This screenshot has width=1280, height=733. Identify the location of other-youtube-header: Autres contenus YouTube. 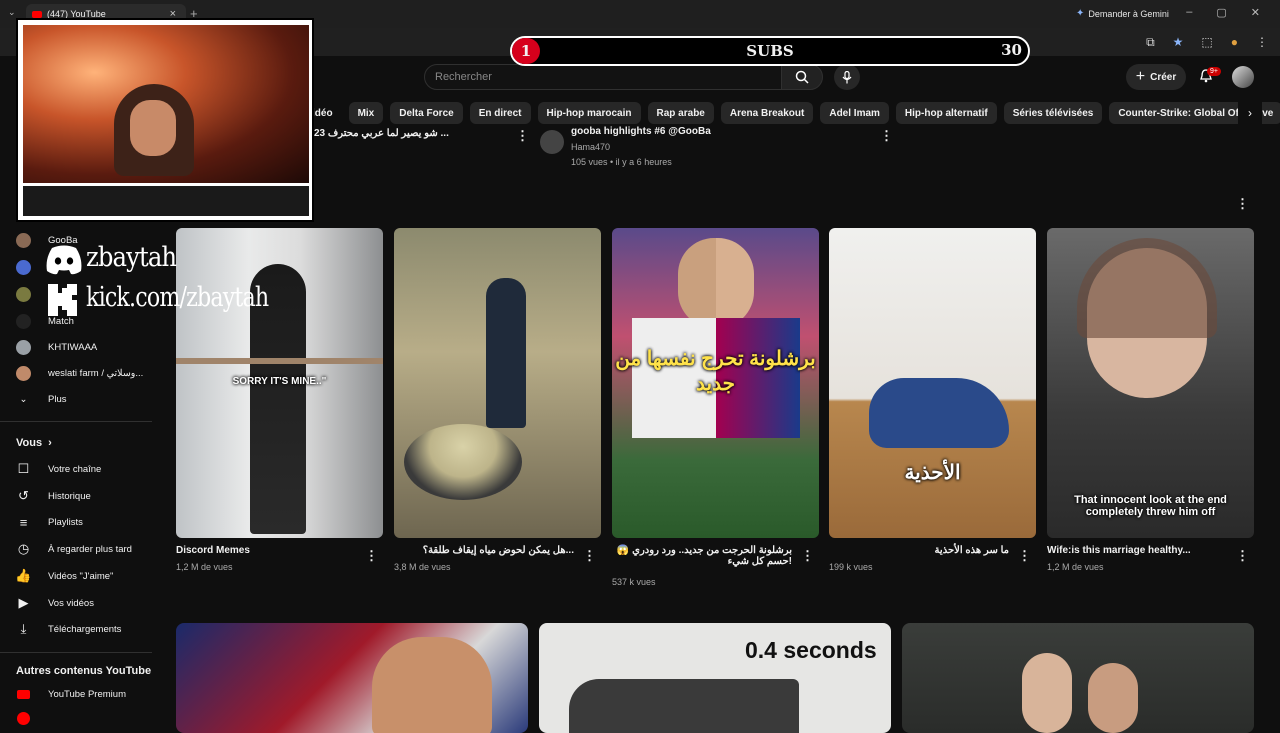
(84, 671).